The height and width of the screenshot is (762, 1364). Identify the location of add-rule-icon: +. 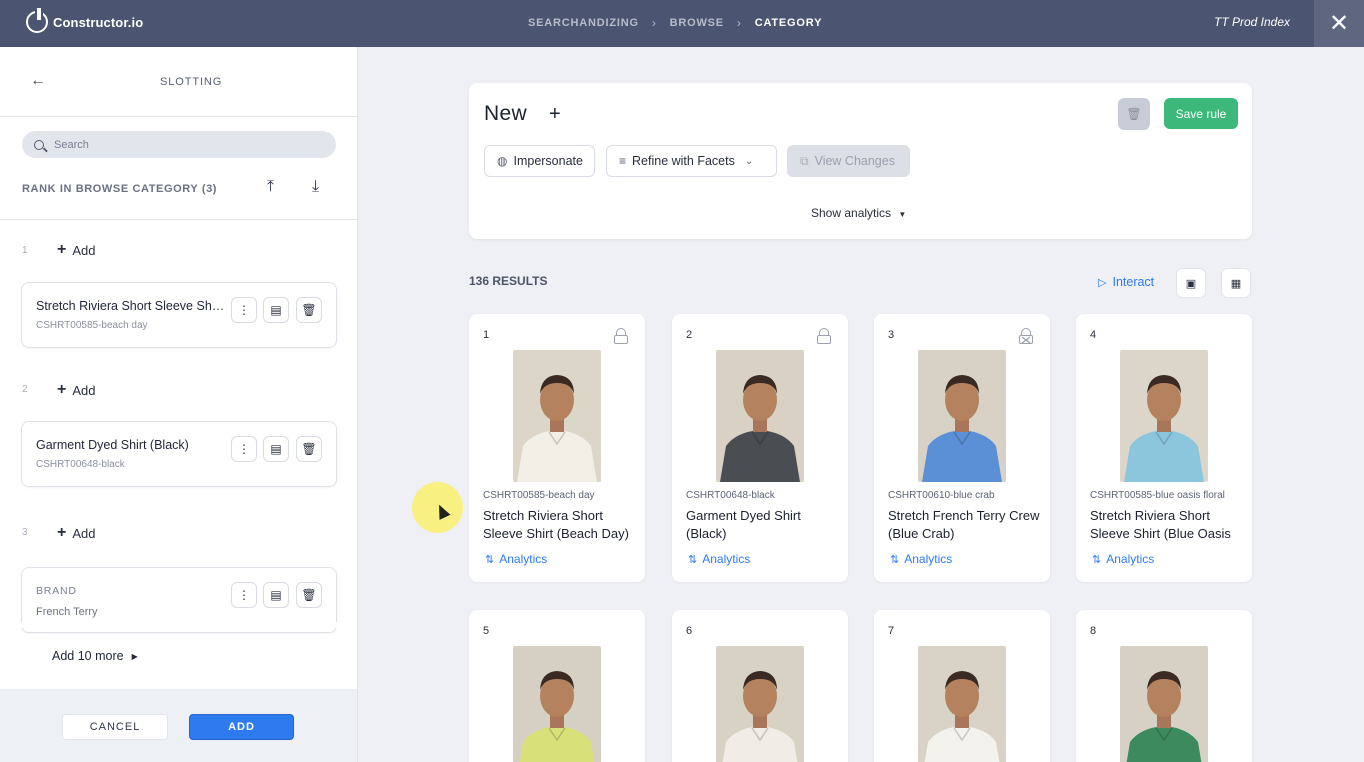
(555, 114).